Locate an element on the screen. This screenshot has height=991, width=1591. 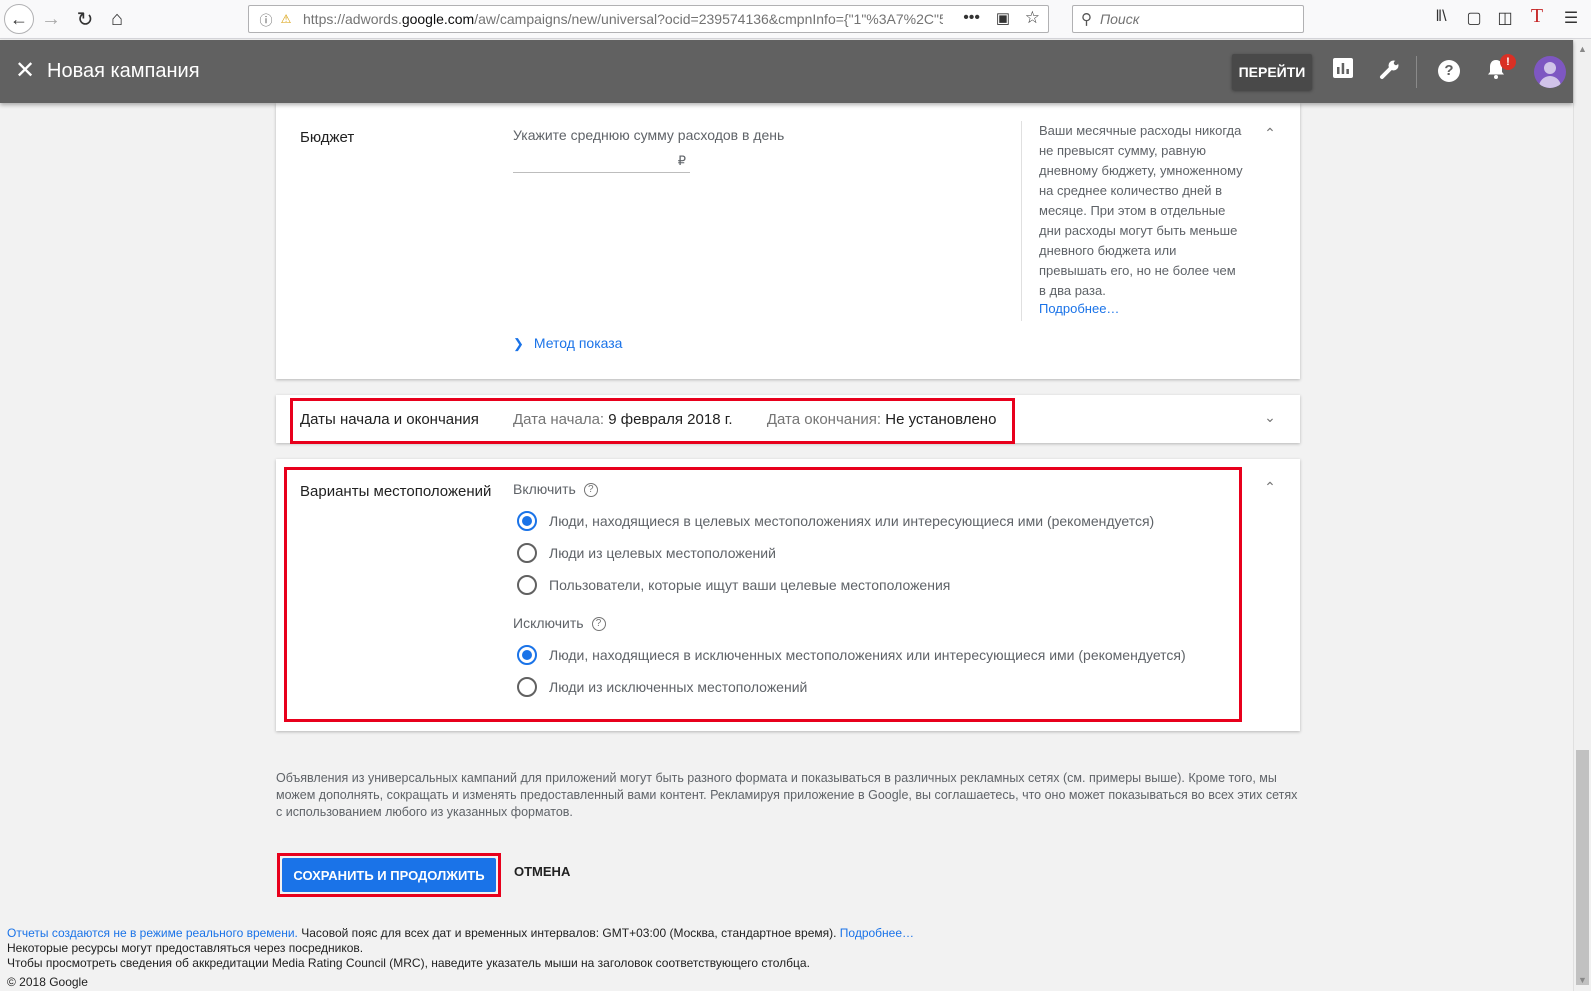
budget-input: ₽ is located at coordinates (601, 159).